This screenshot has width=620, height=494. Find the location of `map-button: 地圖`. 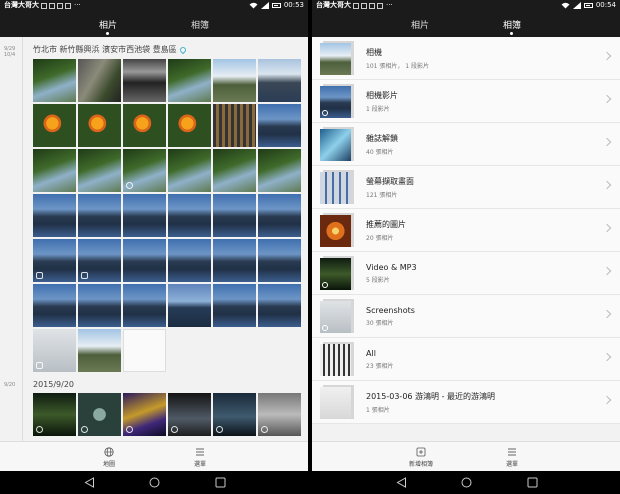

map-button: 地圖 is located at coordinates (109, 457).